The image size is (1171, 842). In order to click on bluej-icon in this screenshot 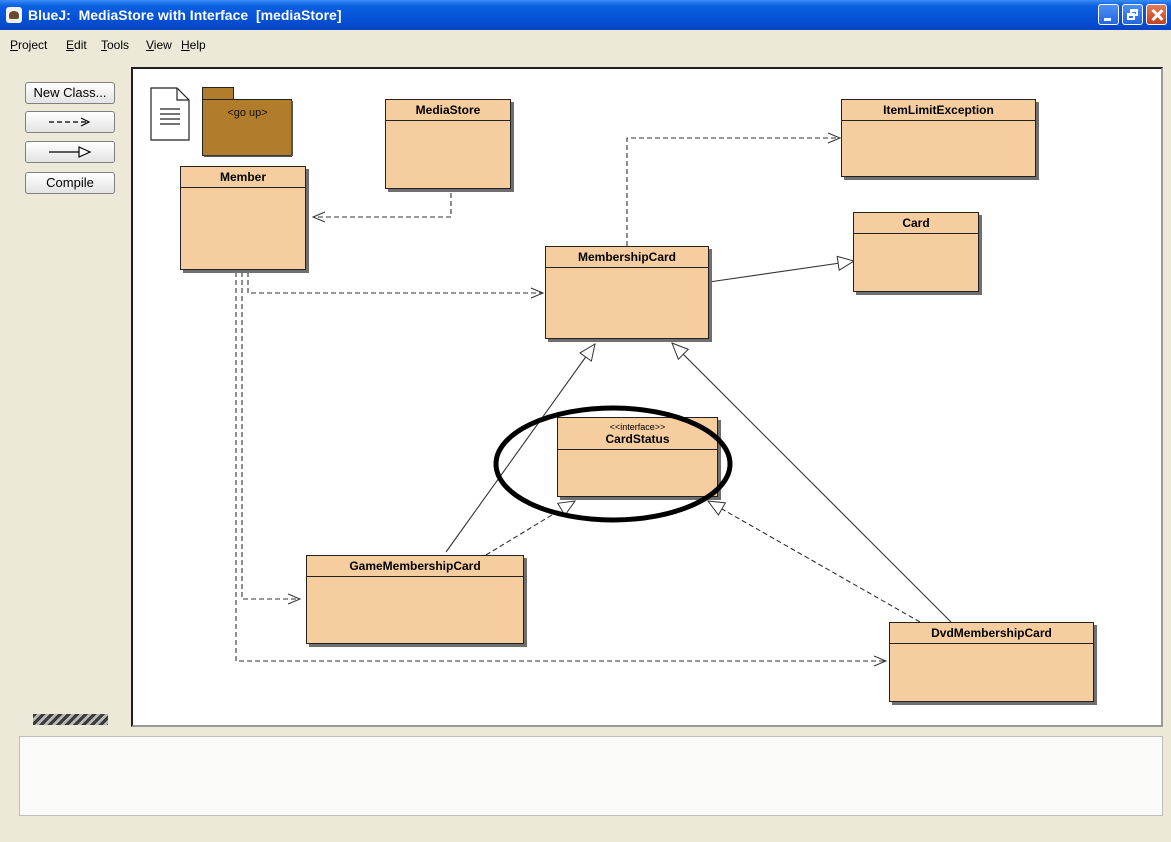, I will do `click(14, 15)`.